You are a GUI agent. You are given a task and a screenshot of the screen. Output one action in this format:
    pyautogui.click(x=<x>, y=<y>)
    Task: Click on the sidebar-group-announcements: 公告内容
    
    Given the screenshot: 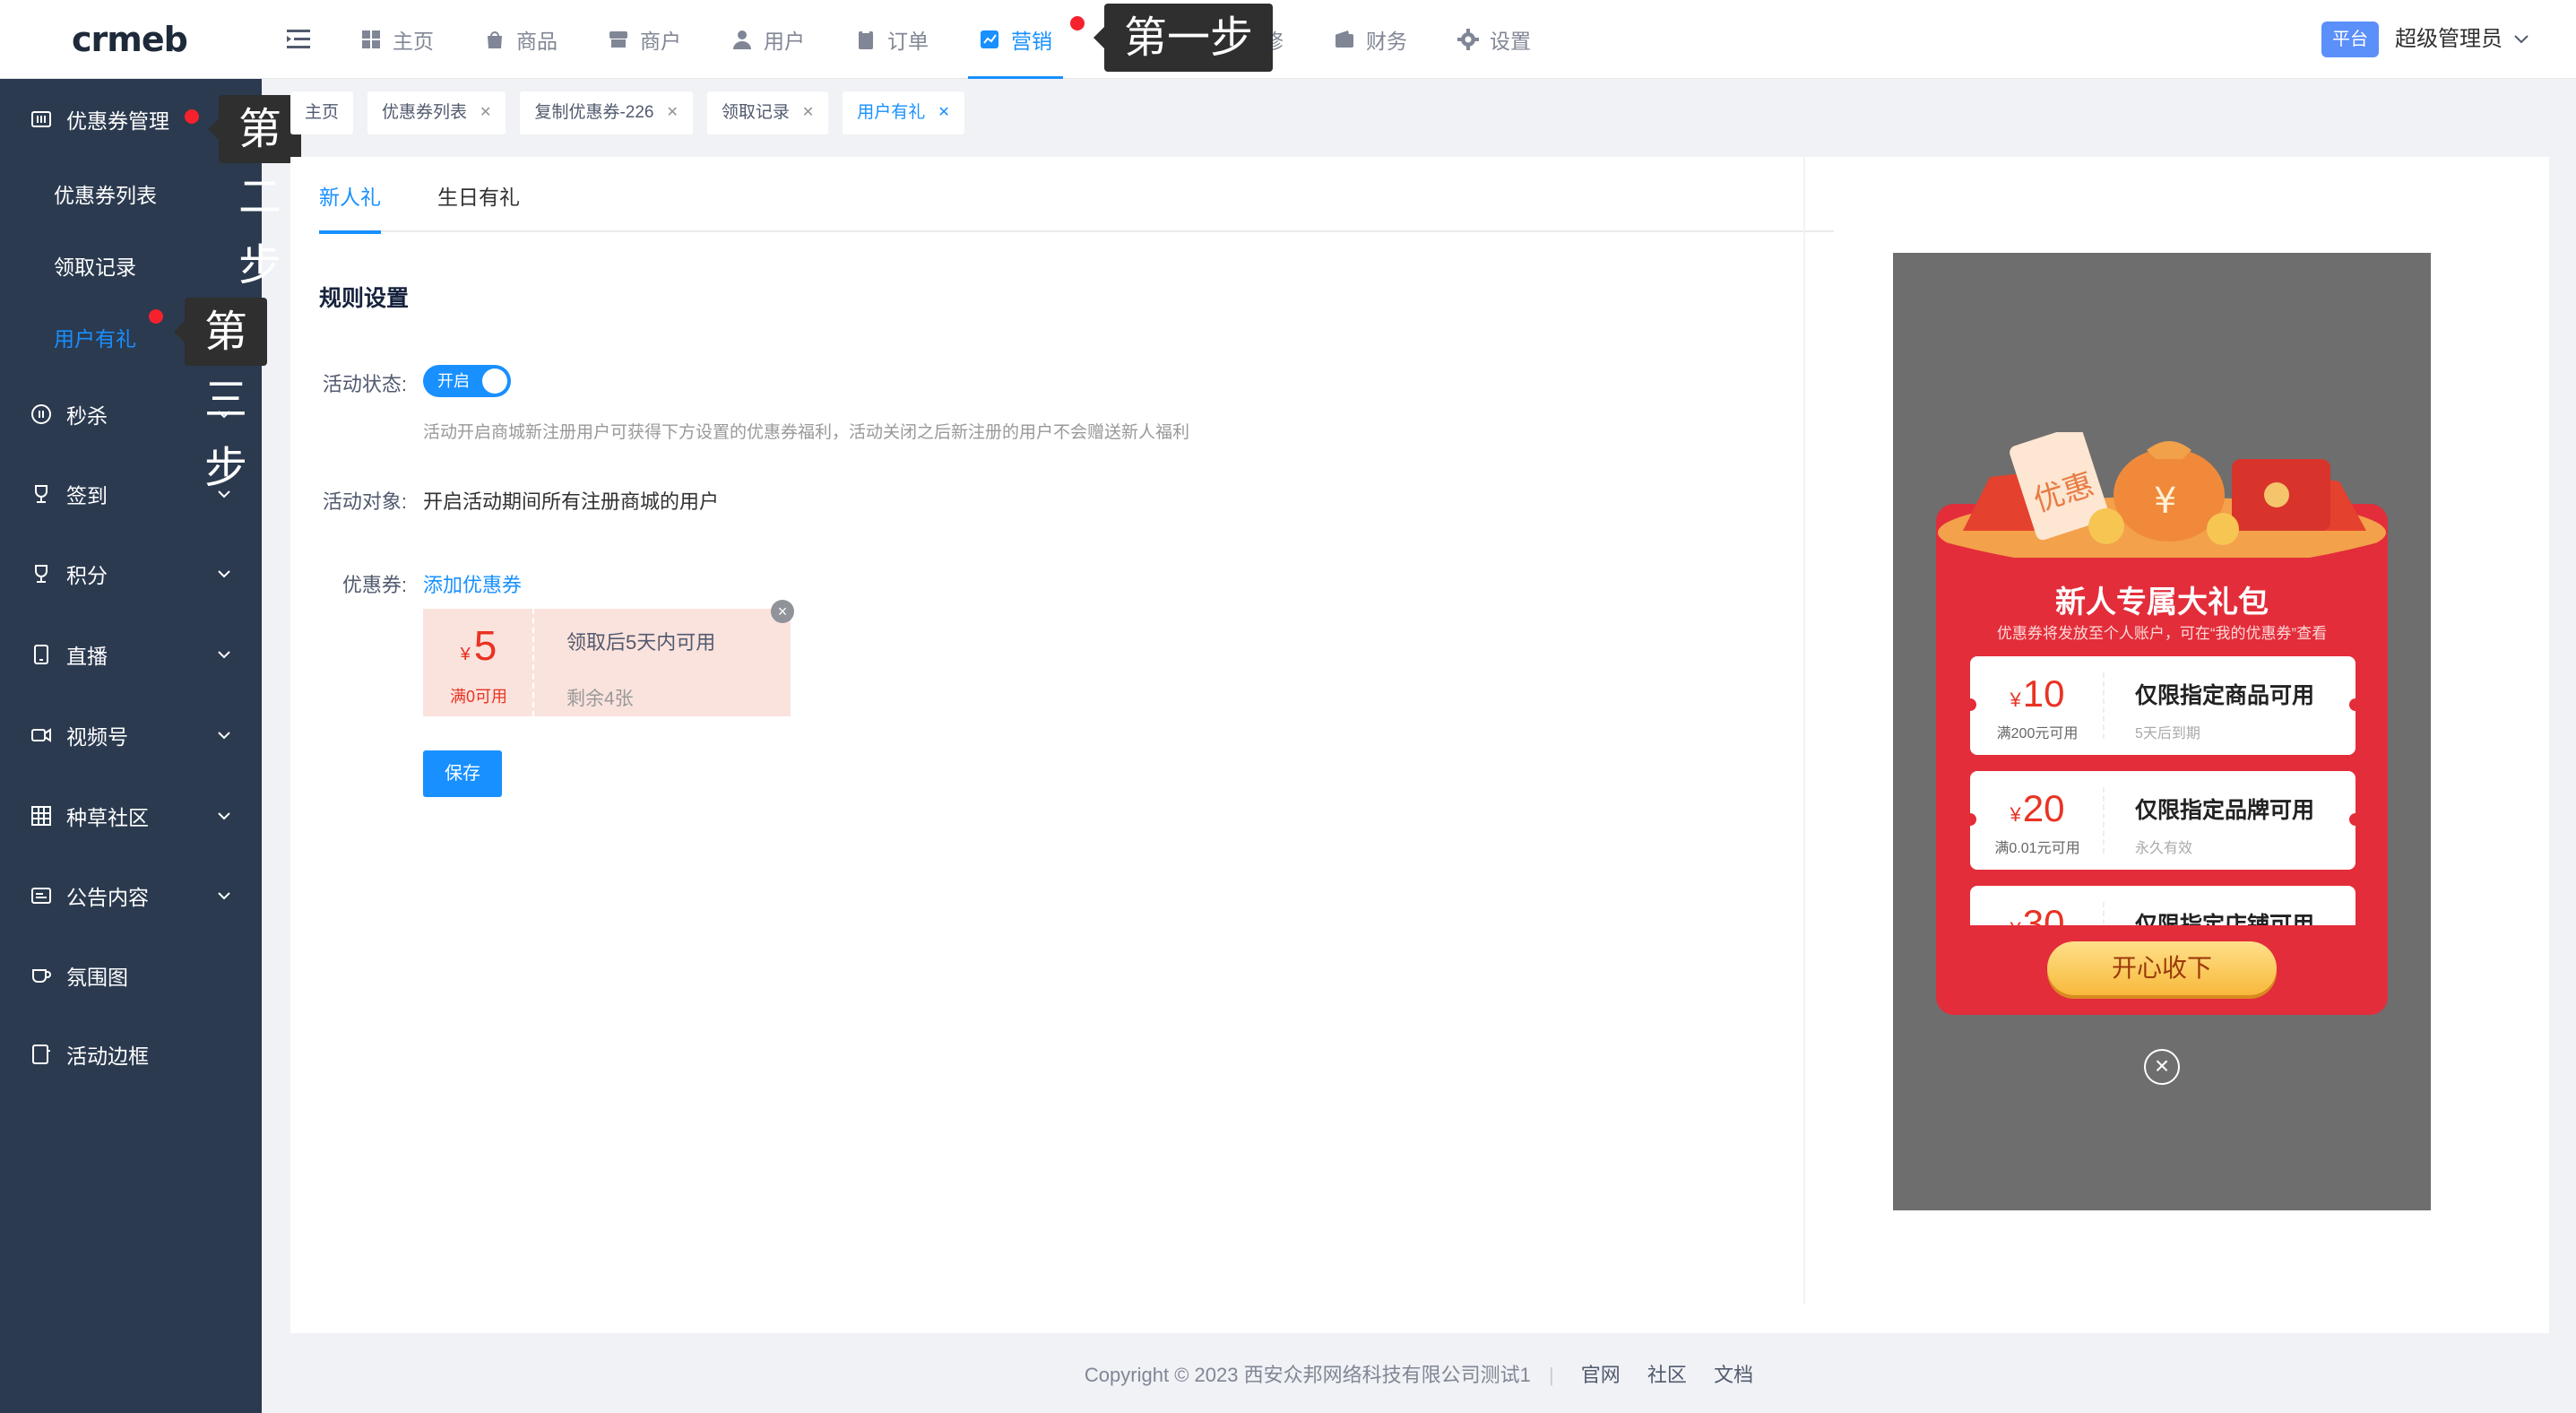 What is the action you would take?
    pyautogui.click(x=131, y=896)
    